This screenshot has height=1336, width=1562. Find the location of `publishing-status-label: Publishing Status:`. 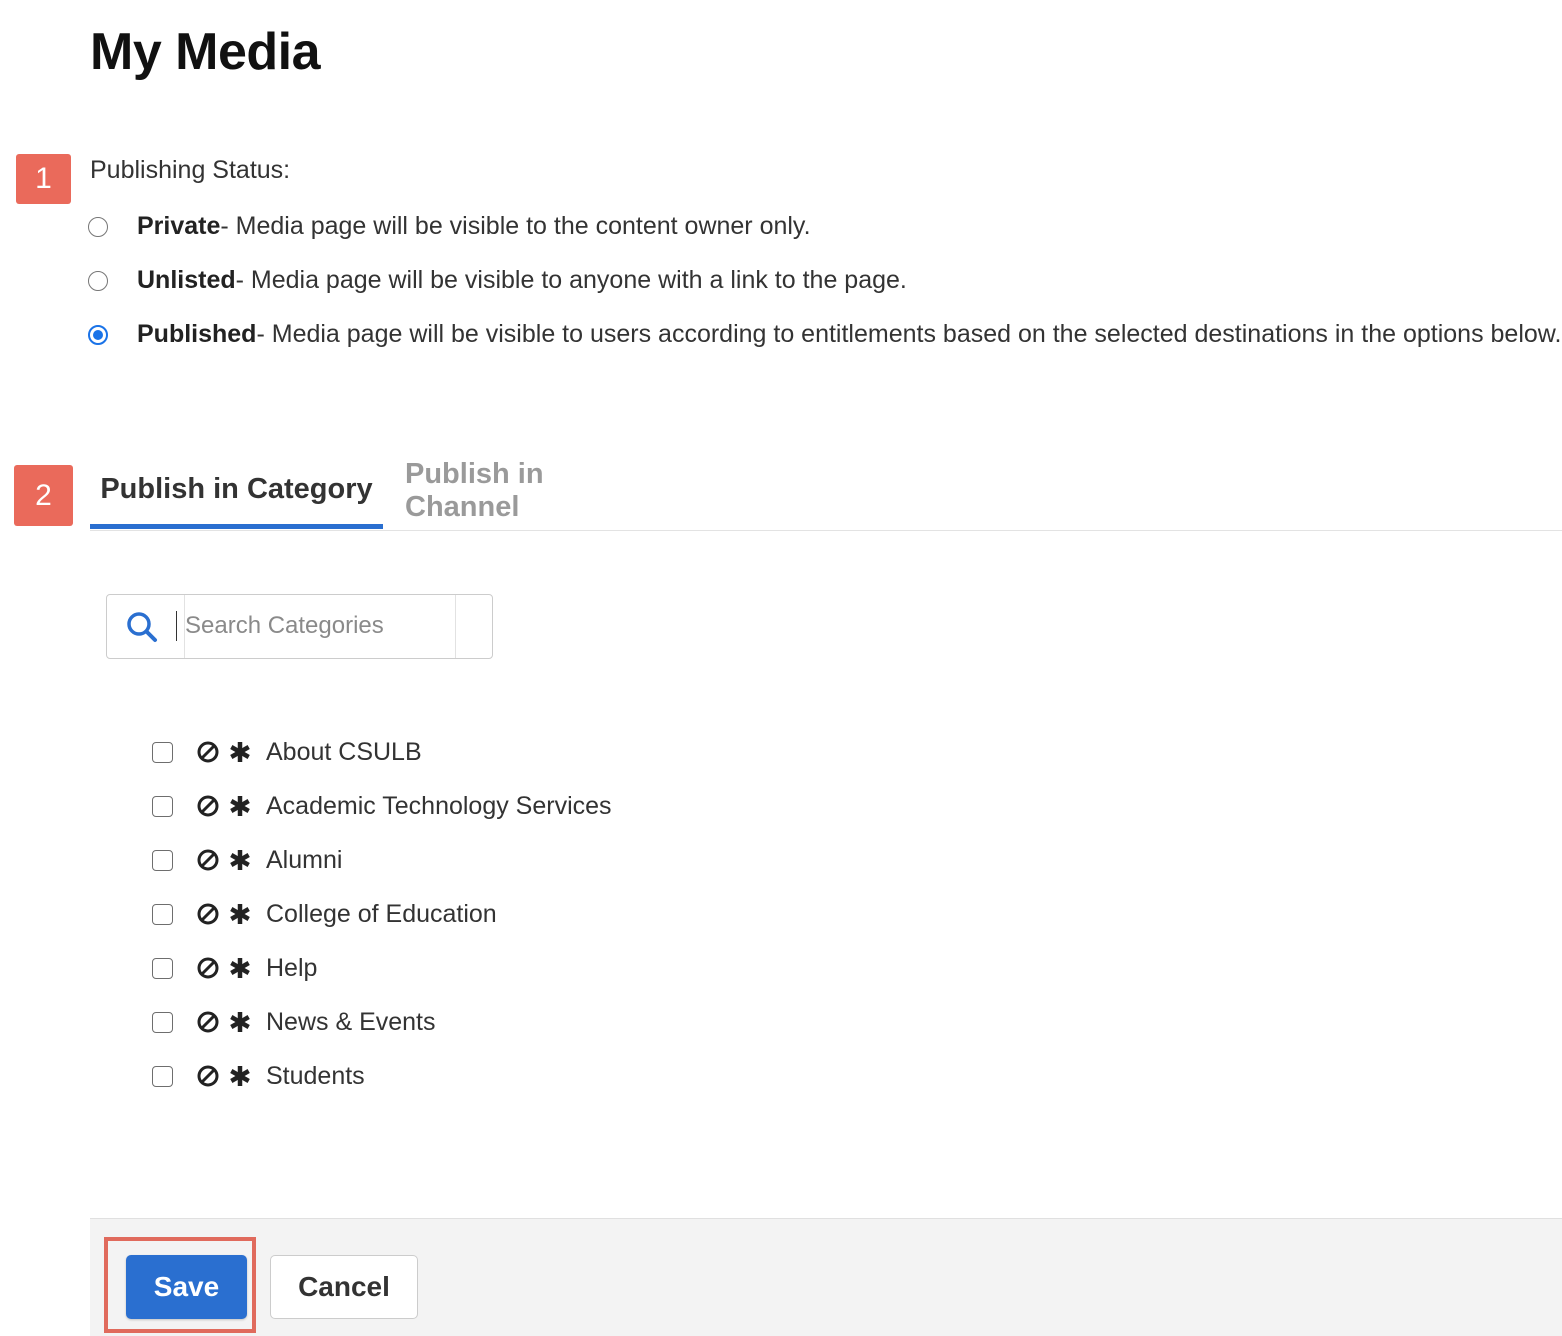

publishing-status-label: Publishing Status: is located at coordinates (190, 170).